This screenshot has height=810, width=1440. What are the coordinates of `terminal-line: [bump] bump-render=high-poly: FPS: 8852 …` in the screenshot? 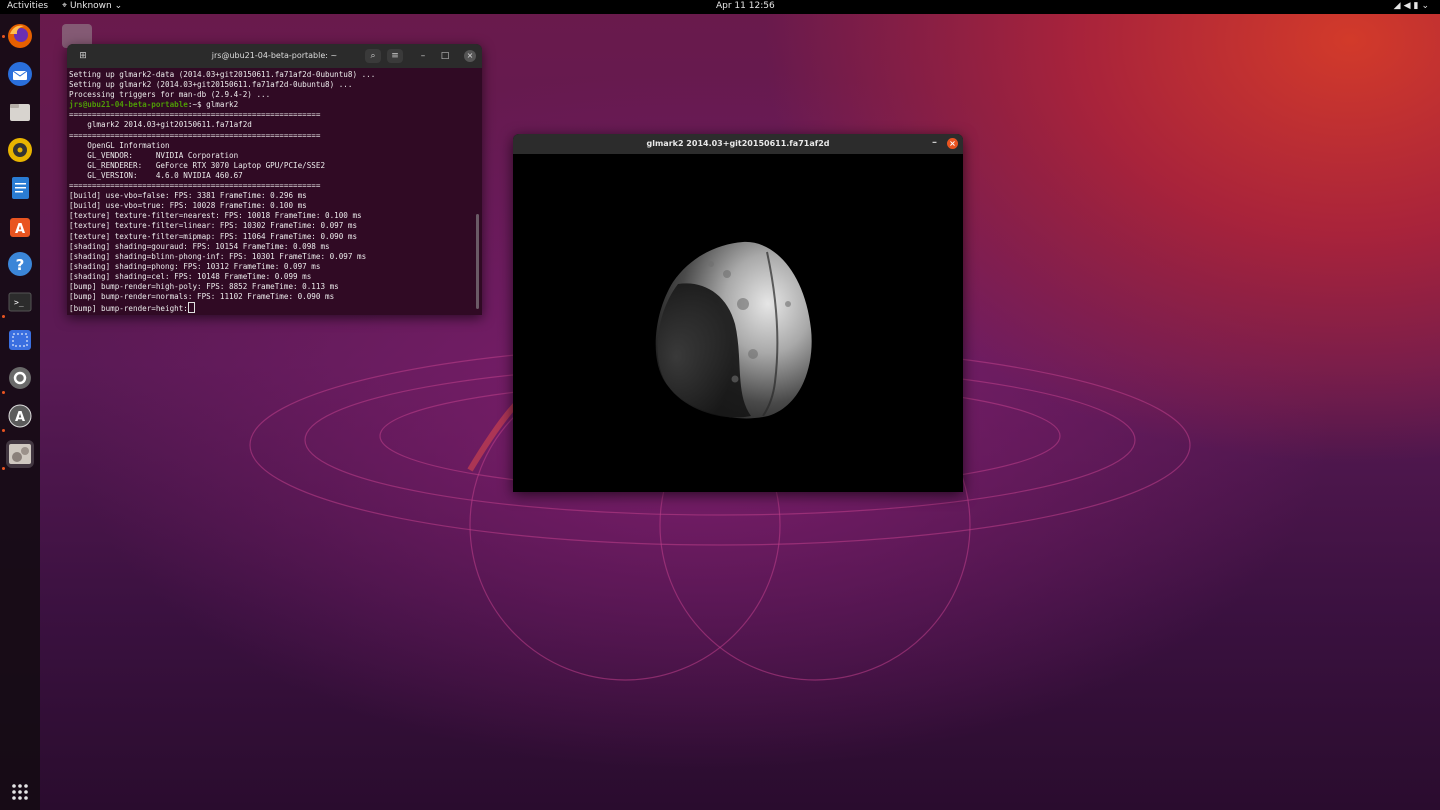 It's located at (204, 286).